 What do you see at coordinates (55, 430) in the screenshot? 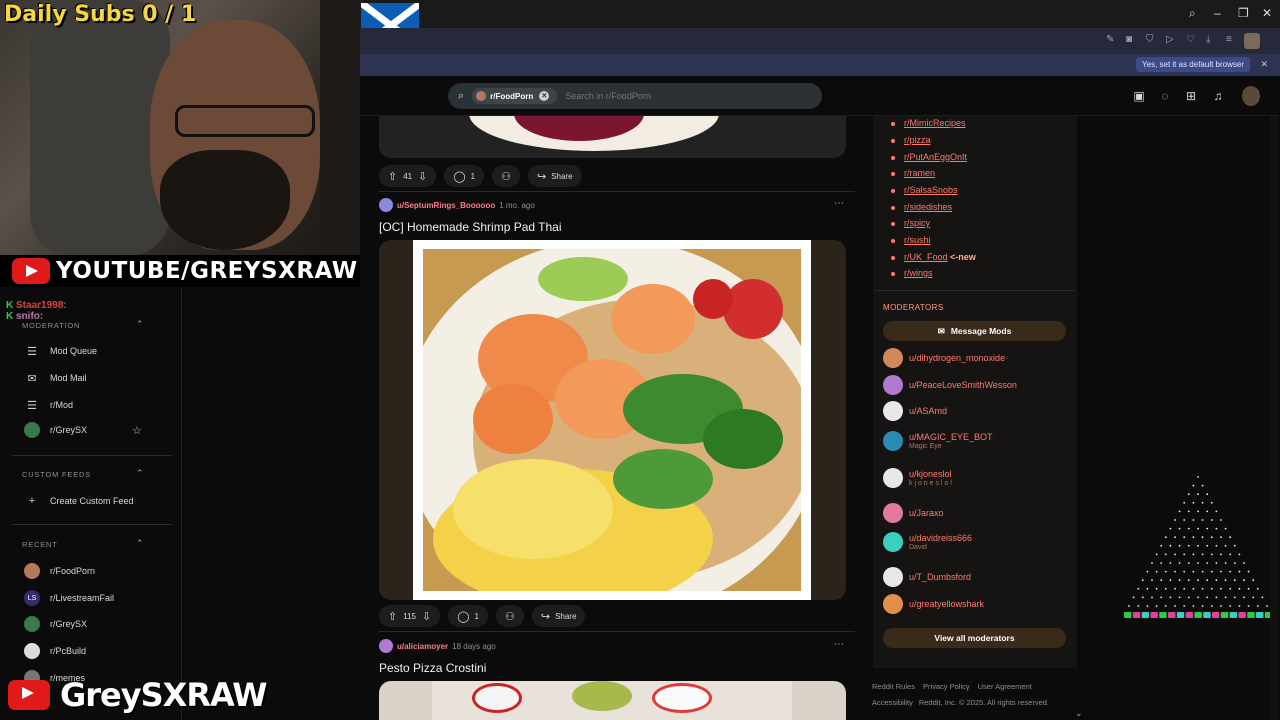
I see `sidebar-item-r-greysx: r/GreySX` at bounding box center [55, 430].